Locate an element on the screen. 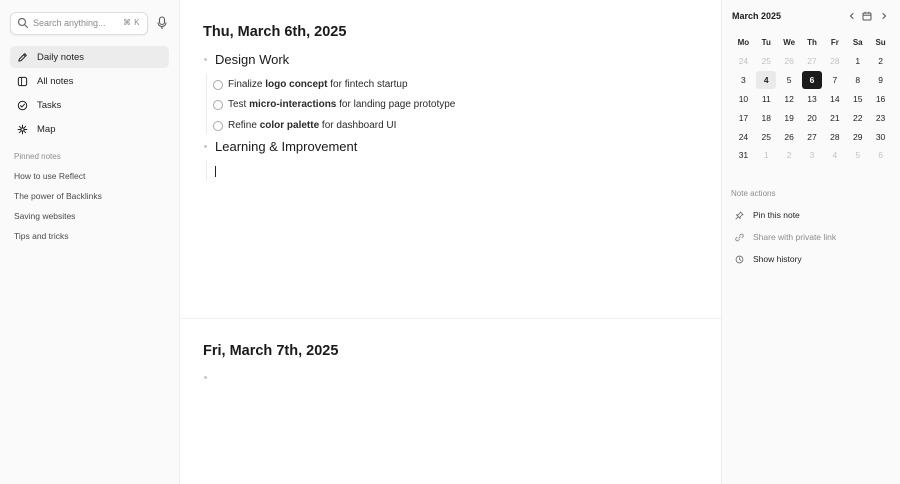  calendar-day-number: 28 is located at coordinates (835, 61).